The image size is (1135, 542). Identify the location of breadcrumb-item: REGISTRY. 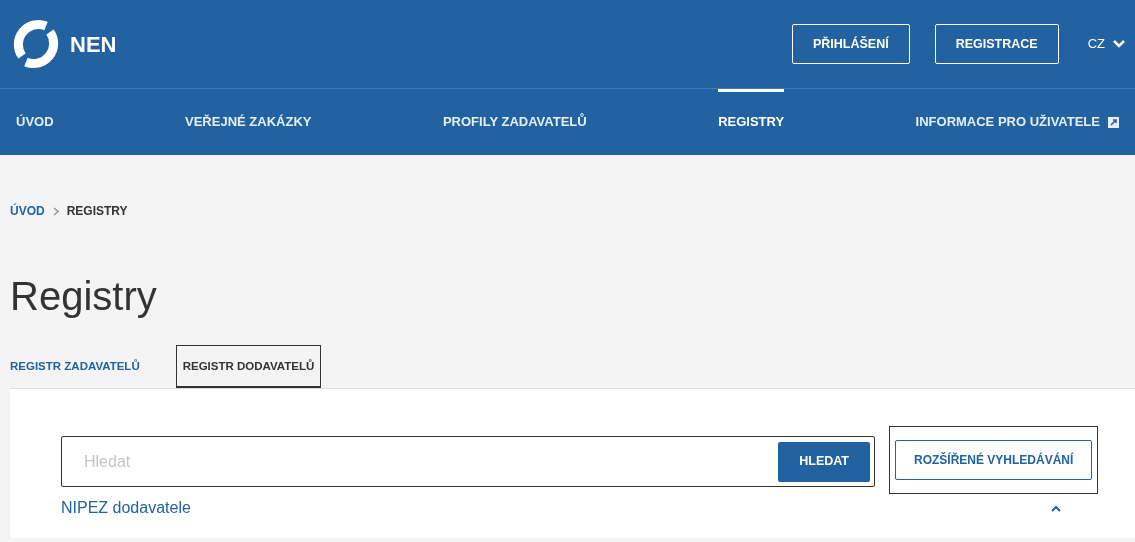
(97, 211).